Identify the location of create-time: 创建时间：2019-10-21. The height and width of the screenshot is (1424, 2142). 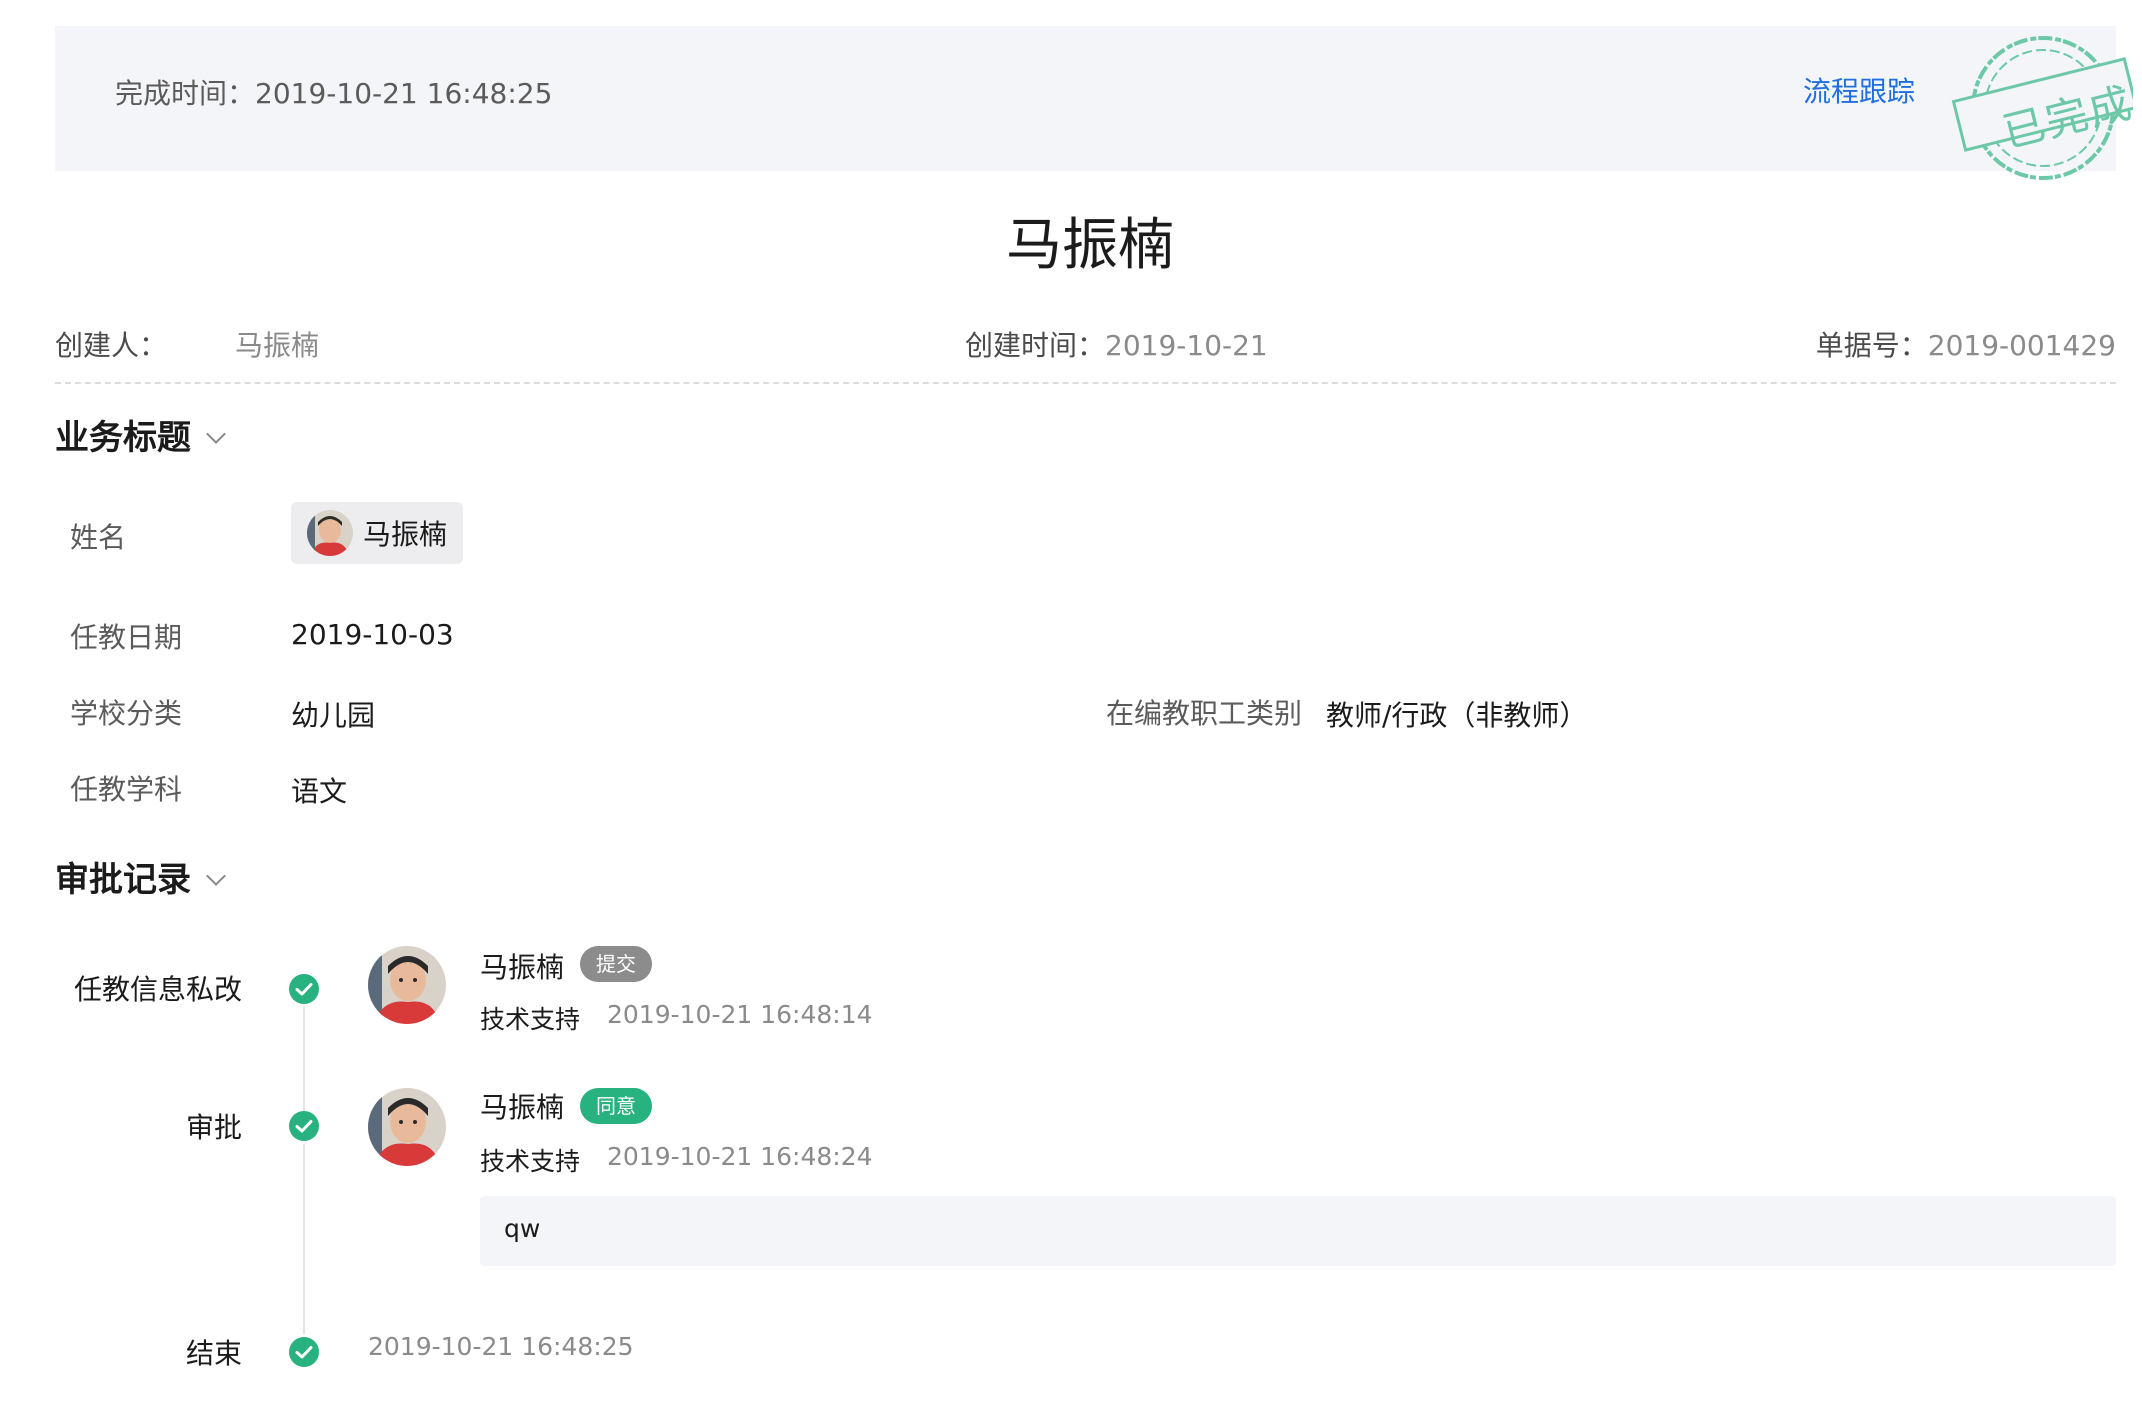
(1116, 344).